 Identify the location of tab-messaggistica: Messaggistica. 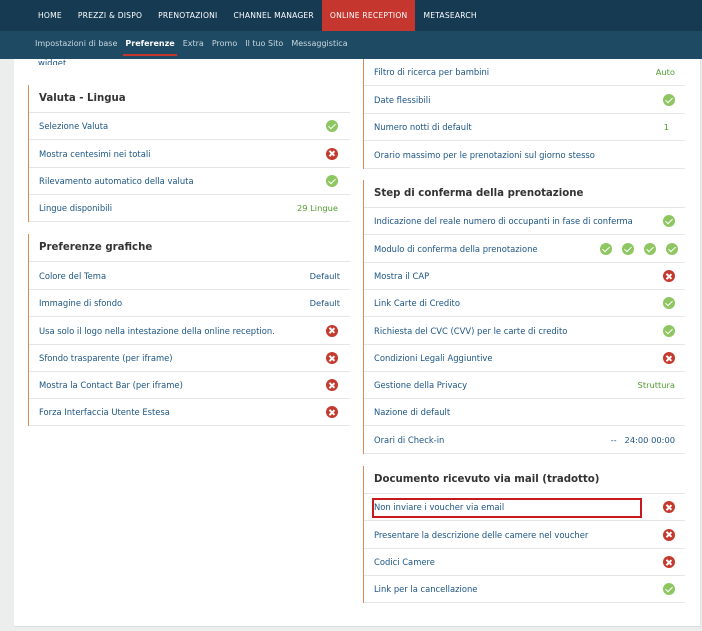
(319, 45).